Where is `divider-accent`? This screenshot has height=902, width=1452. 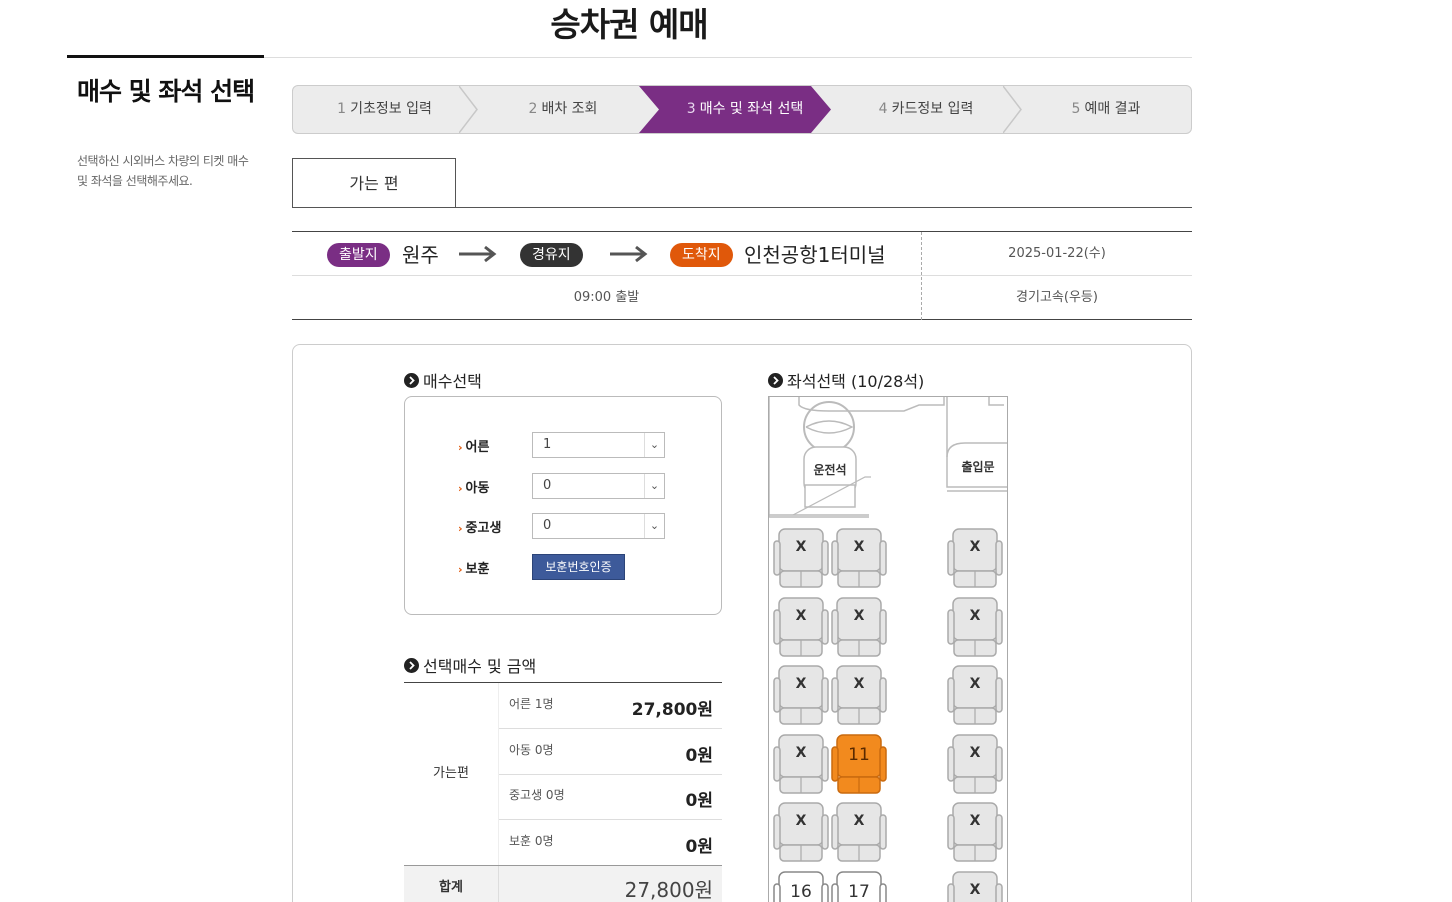
divider-accent is located at coordinates (165, 56).